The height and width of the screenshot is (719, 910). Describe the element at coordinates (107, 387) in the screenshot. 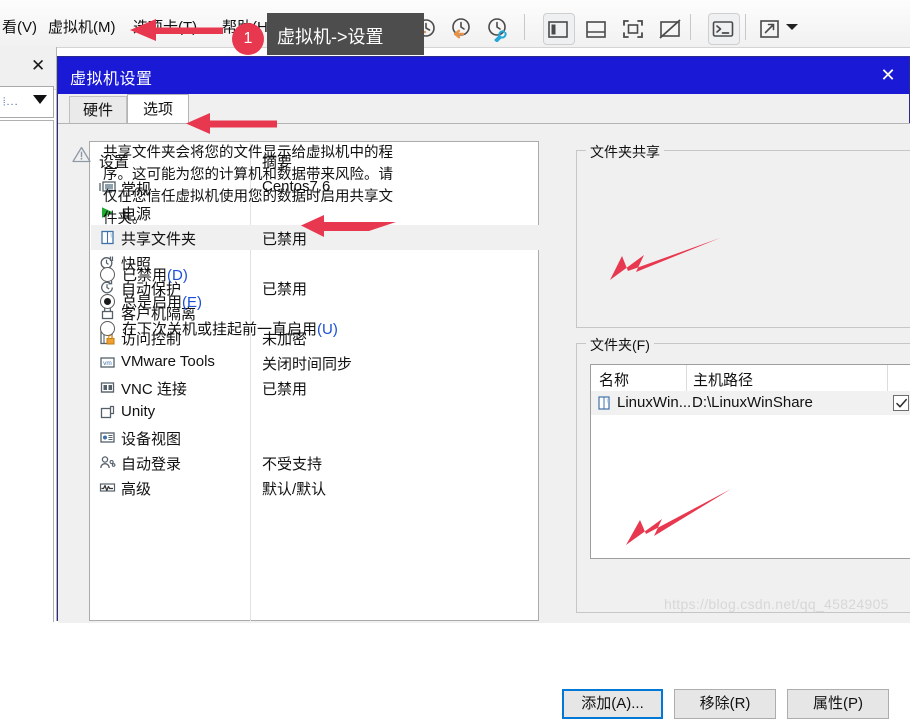

I see `vnc-icon` at that location.